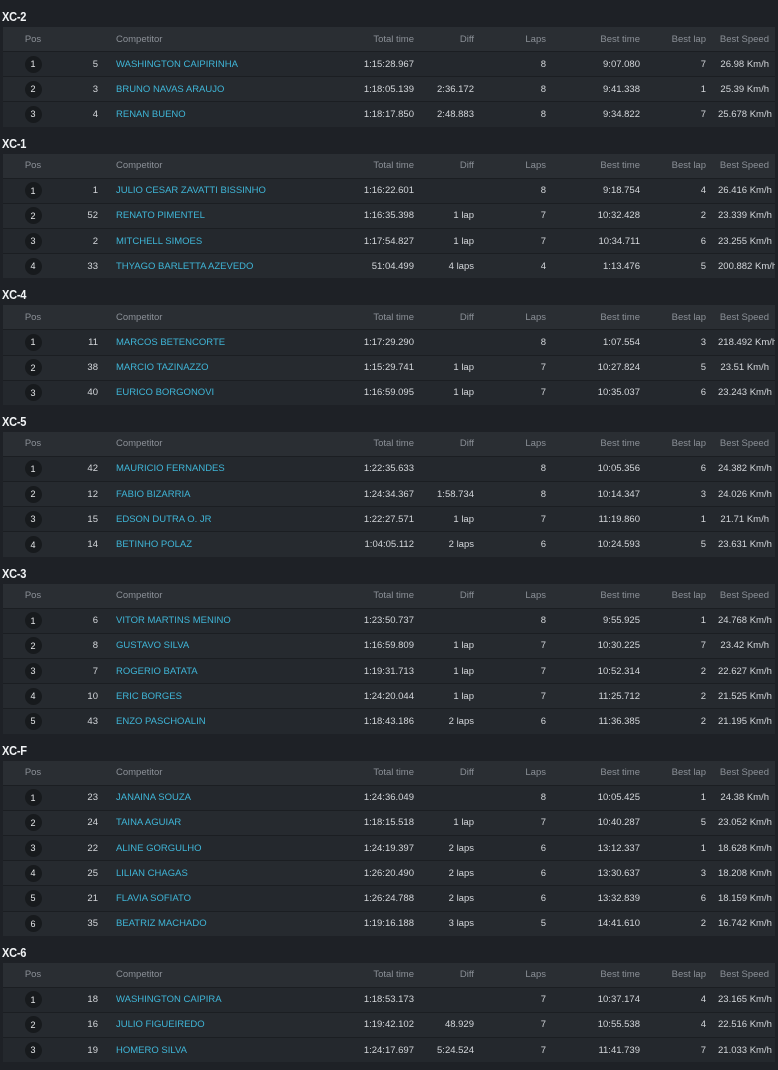 The width and height of the screenshot is (778, 1070). Describe the element at coordinates (213, 848) in the screenshot. I see `competitor-link: ALINE GORGULHO` at that location.